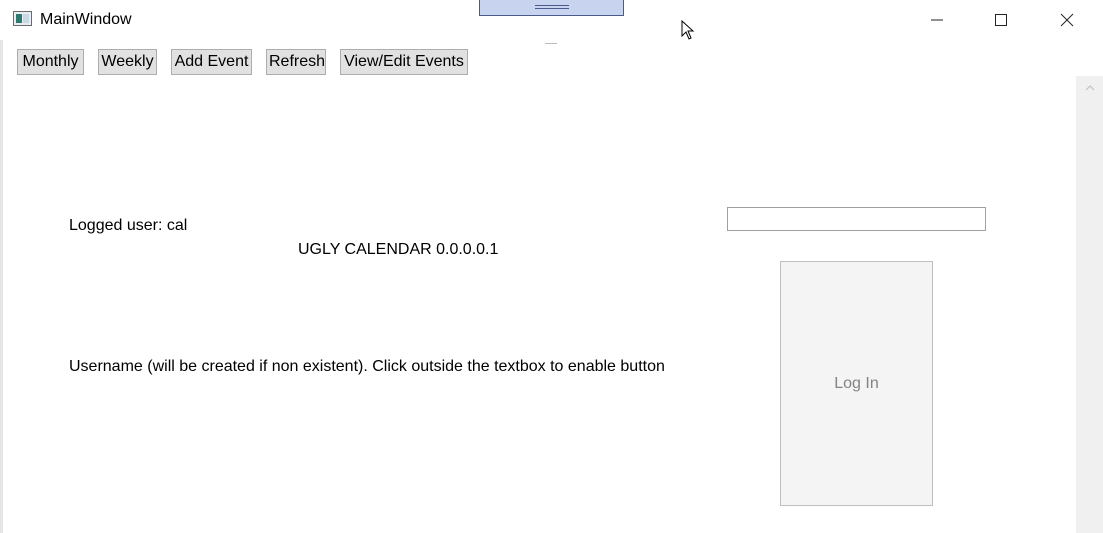  Describe the element at coordinates (128, 225) in the screenshot. I see `logged-user-label: Logged user: cal` at that location.